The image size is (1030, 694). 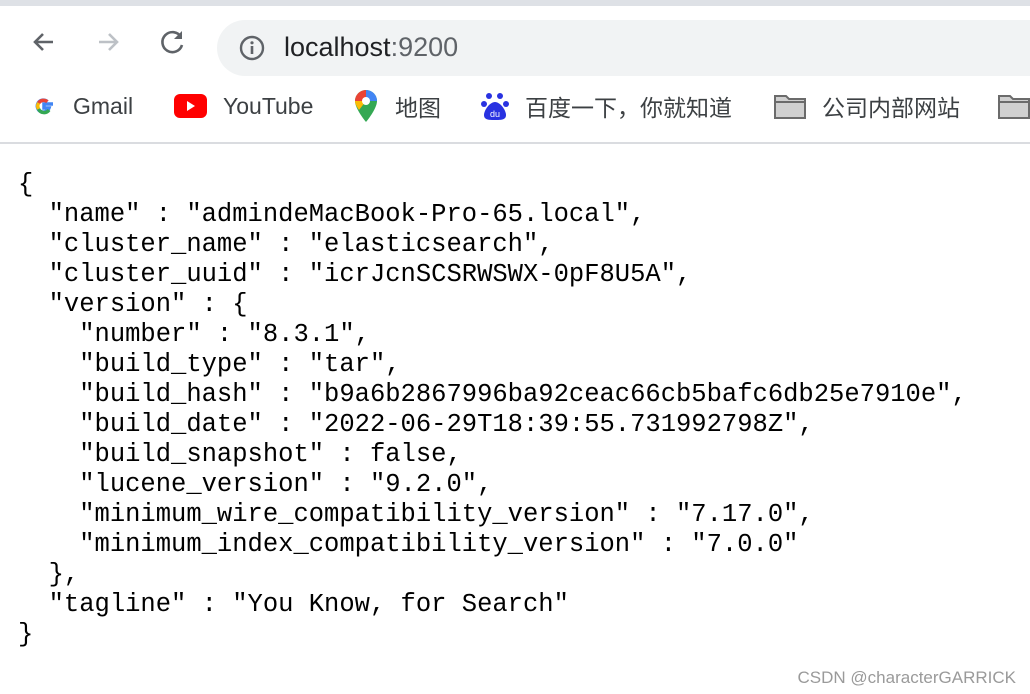 I want to click on back-button, so click(x=44, y=42).